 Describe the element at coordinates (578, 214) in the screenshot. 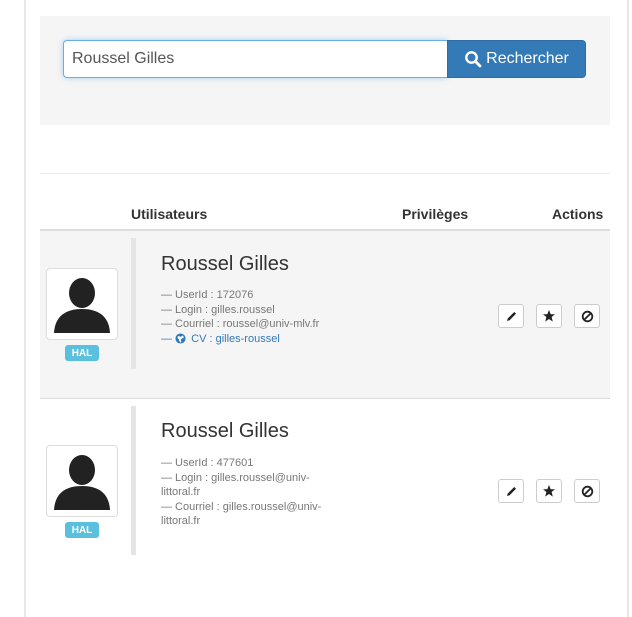

I see `column-header-actions: Actions` at that location.